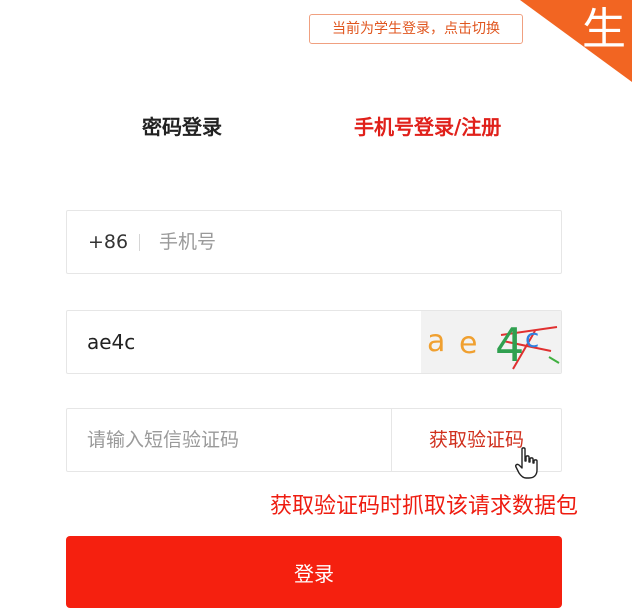  Describe the element at coordinates (237, 440) in the screenshot. I see `sms-code-input` at that location.